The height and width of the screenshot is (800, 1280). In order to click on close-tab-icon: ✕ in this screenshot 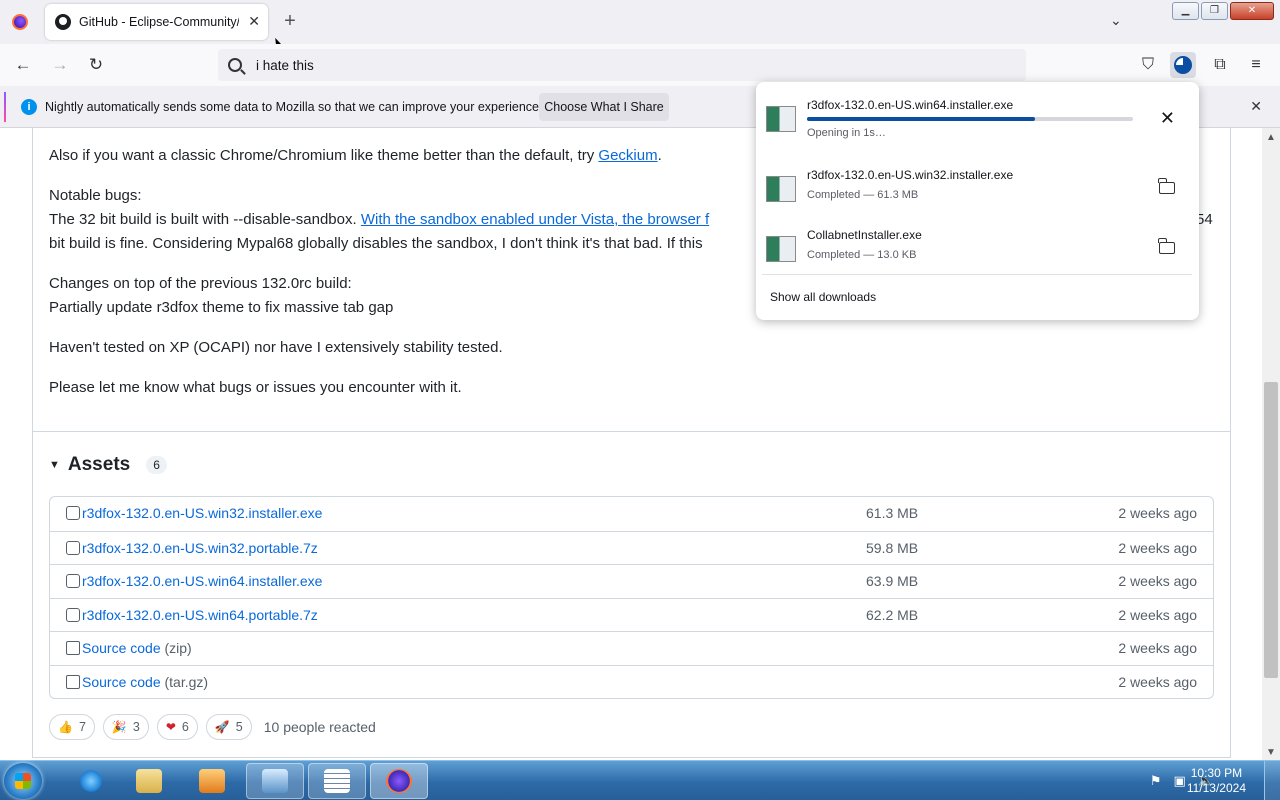, I will do `click(254, 21)`.